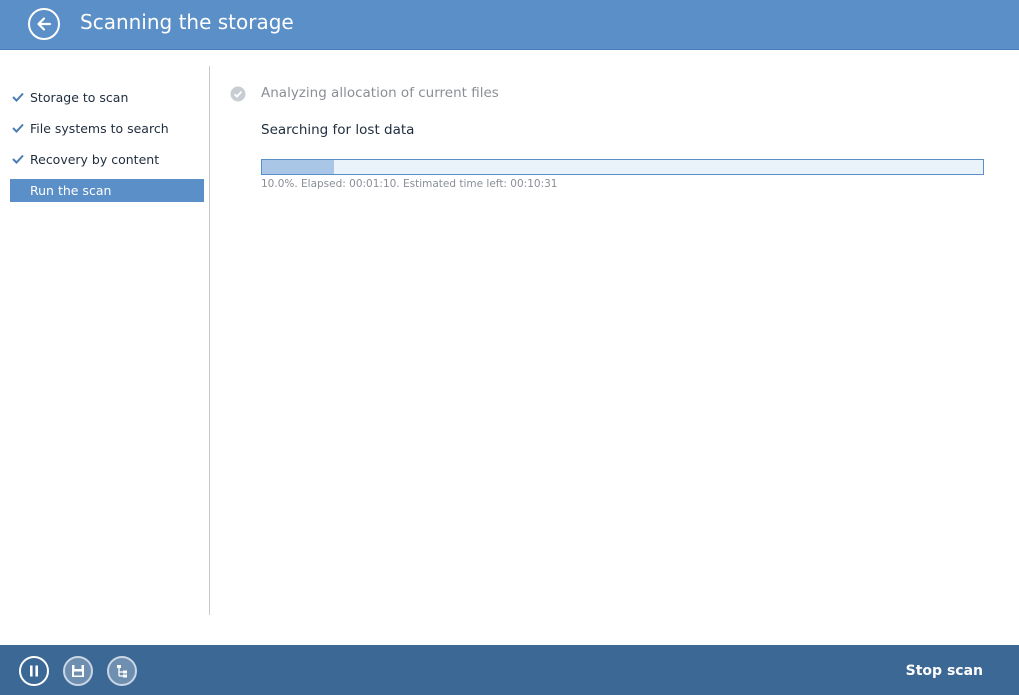 Image resolution: width=1019 pixels, height=695 pixels. What do you see at coordinates (238, 94) in the screenshot?
I see `check-circle-icon` at bounding box center [238, 94].